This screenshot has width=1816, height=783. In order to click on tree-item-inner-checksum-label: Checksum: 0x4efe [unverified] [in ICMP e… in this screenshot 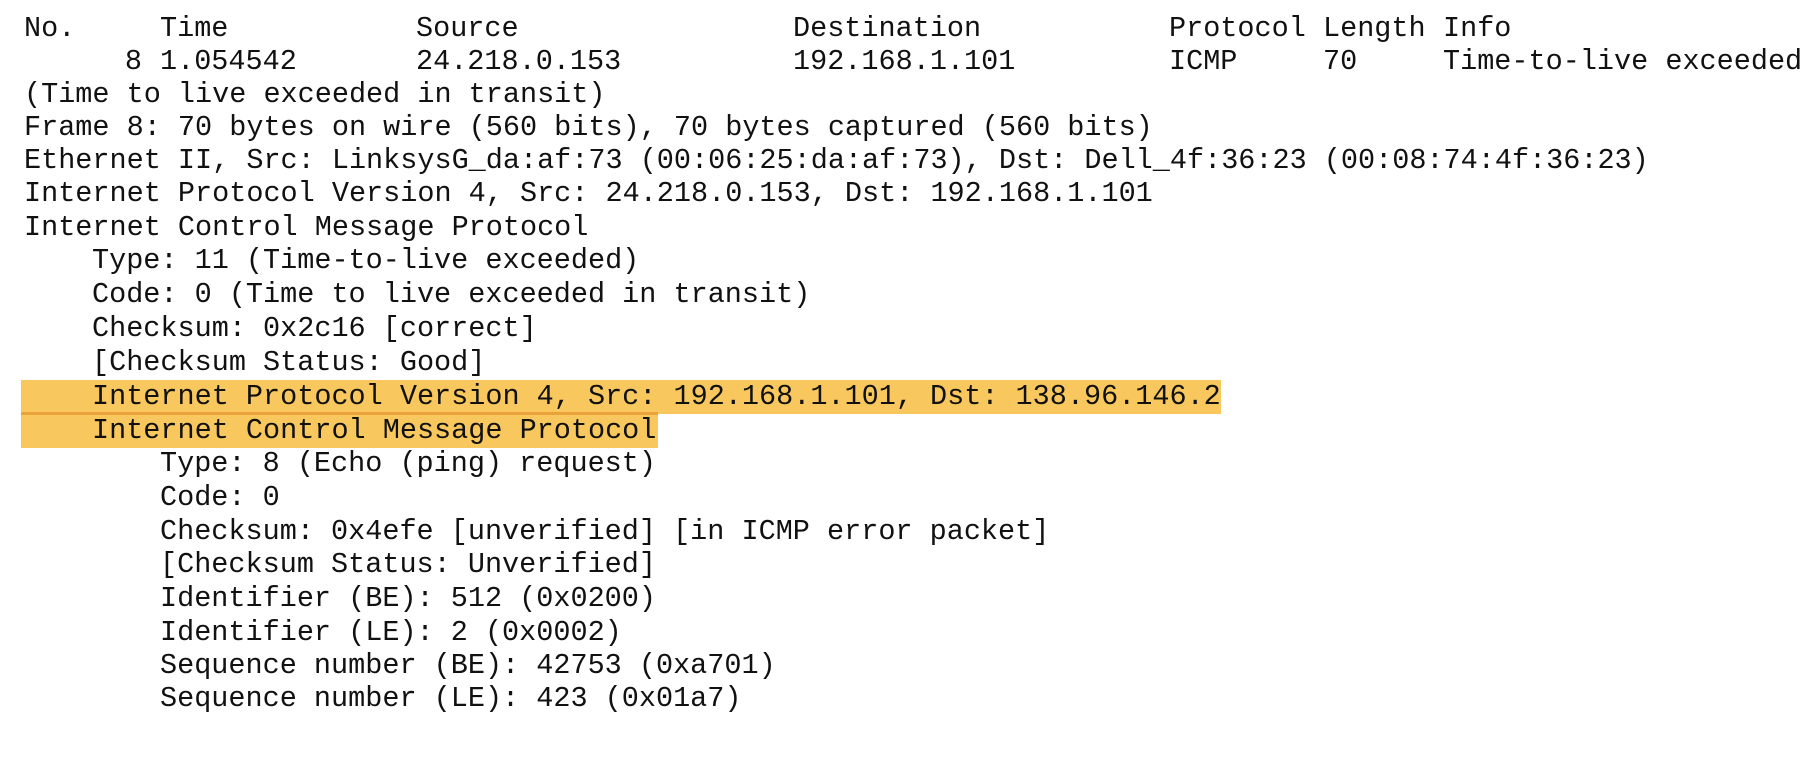, I will do `click(605, 531)`.